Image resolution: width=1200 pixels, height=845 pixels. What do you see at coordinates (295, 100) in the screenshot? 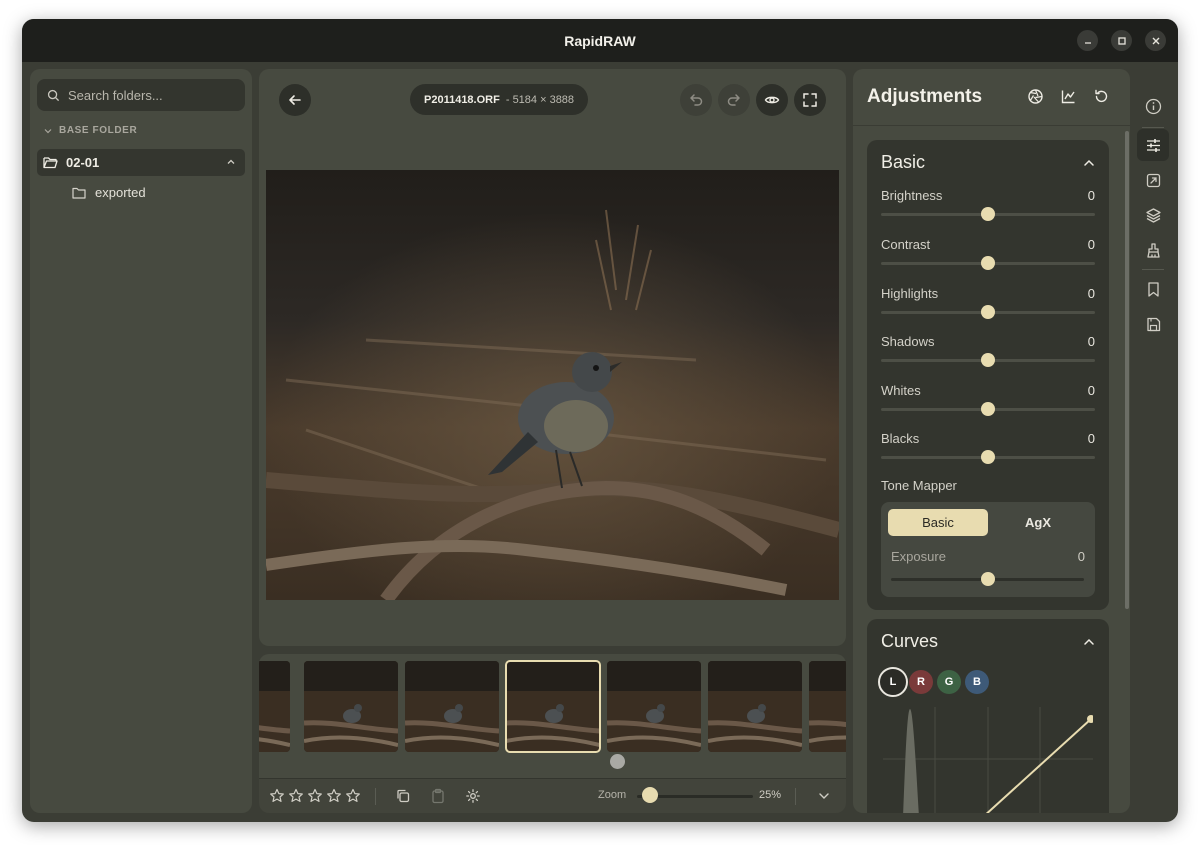
I see `back-button` at bounding box center [295, 100].